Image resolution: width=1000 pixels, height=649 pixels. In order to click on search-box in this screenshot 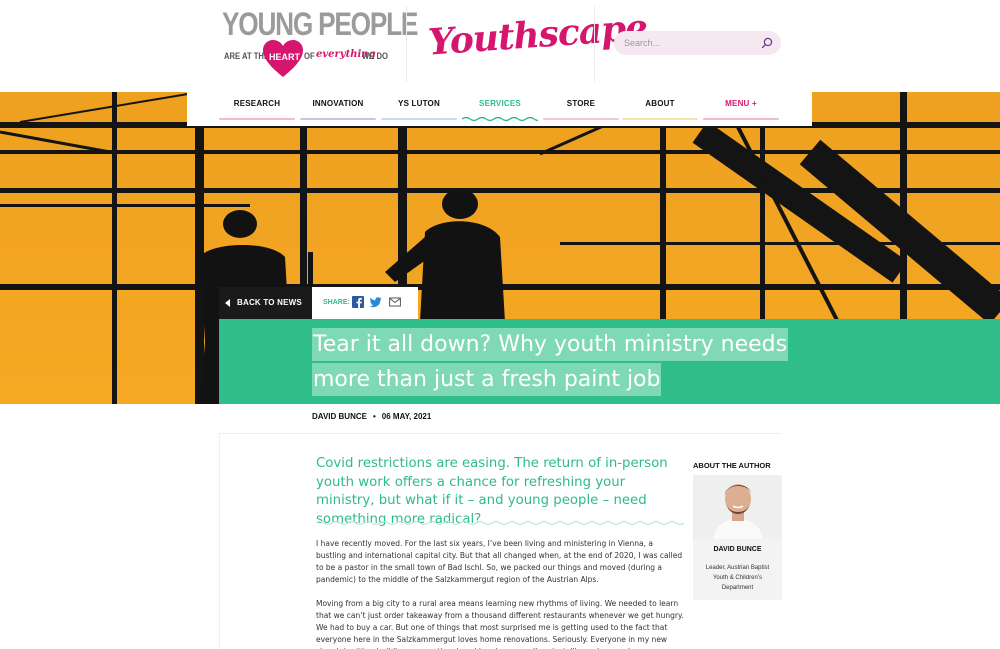, I will do `click(697, 43)`.